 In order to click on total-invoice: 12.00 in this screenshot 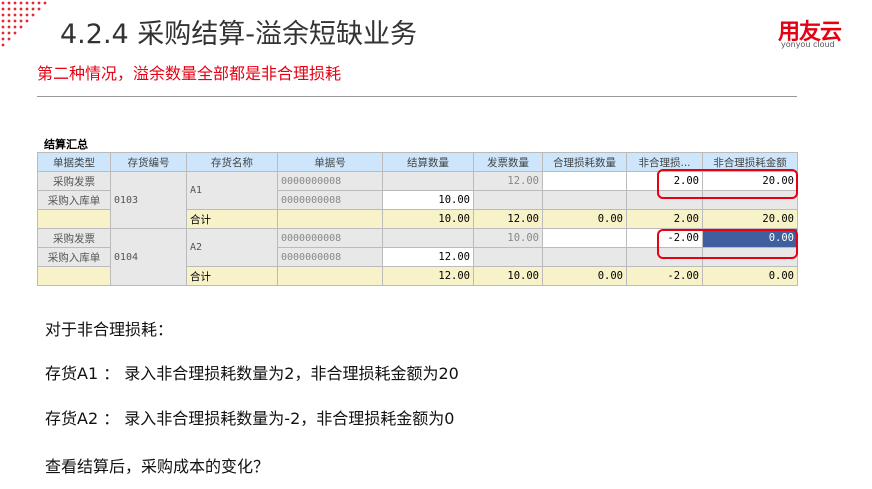, I will do `click(508, 219)`.